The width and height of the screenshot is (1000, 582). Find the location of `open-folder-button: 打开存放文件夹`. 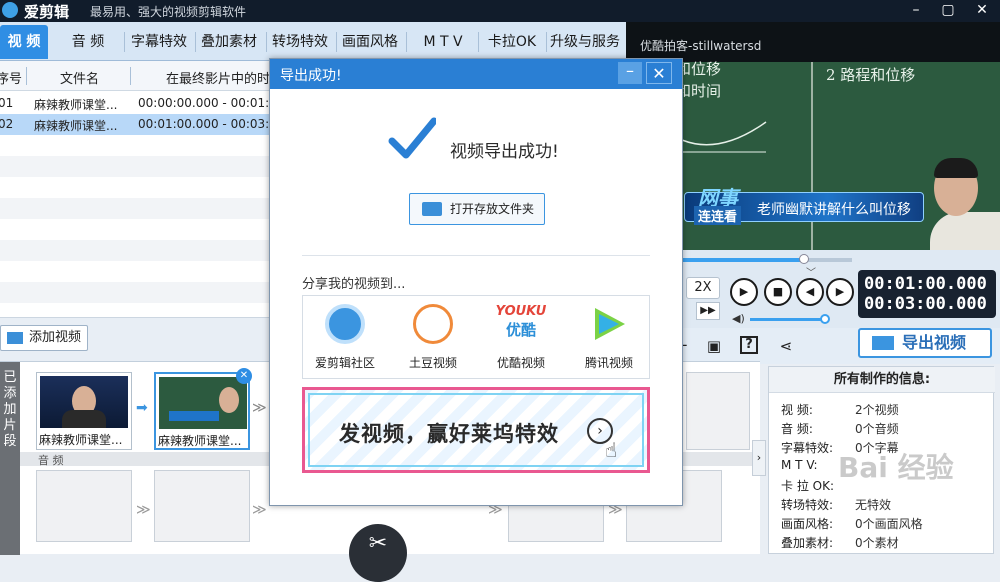

open-folder-button: 打开存放文件夹 is located at coordinates (477, 209).